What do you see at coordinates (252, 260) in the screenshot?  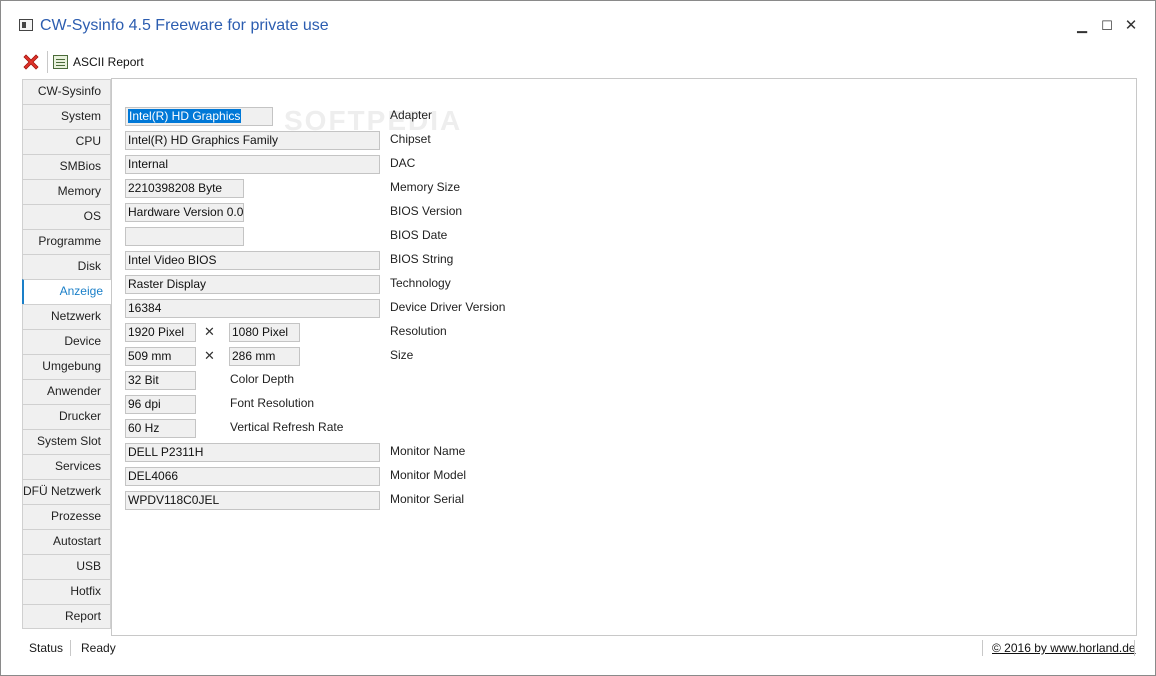 I see `bios-string-field: Intel Video BIOS` at bounding box center [252, 260].